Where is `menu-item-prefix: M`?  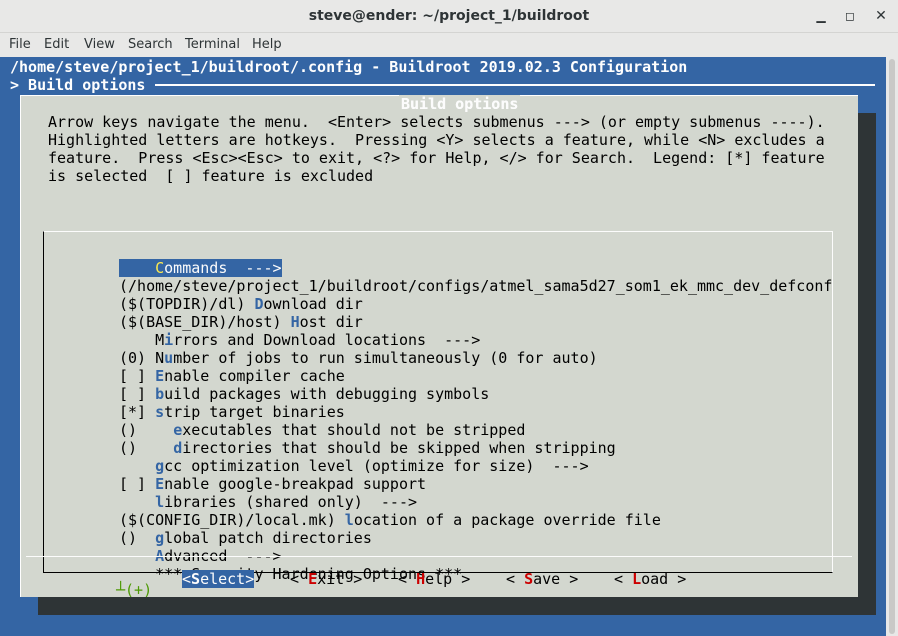
menu-item-prefix: M is located at coordinates (142, 340).